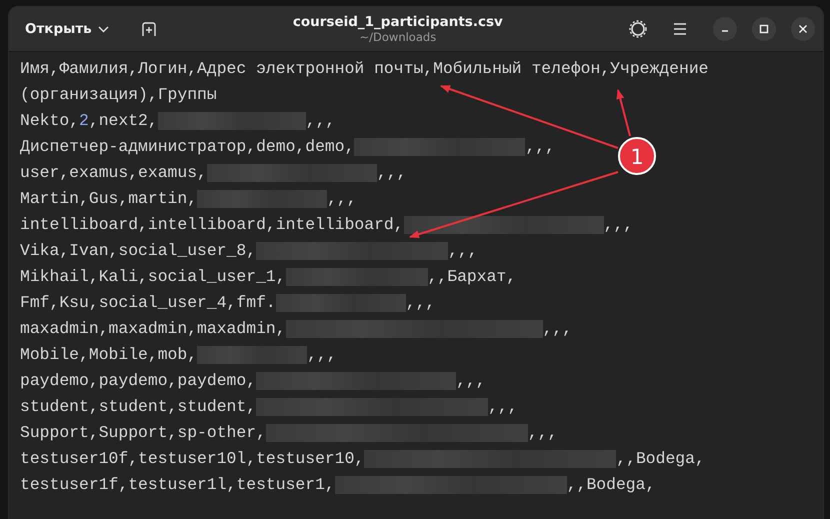  What do you see at coordinates (138, 381) in the screenshot?
I see `csv-text: paydemo,paydemo,paydemo,` at bounding box center [138, 381].